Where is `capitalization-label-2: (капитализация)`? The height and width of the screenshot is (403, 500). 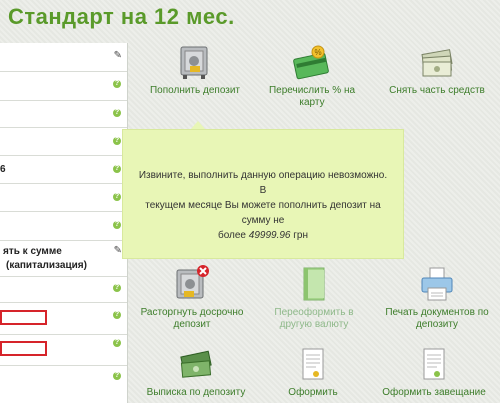 capitalization-label-2: (капитализация) is located at coordinates (46, 265).